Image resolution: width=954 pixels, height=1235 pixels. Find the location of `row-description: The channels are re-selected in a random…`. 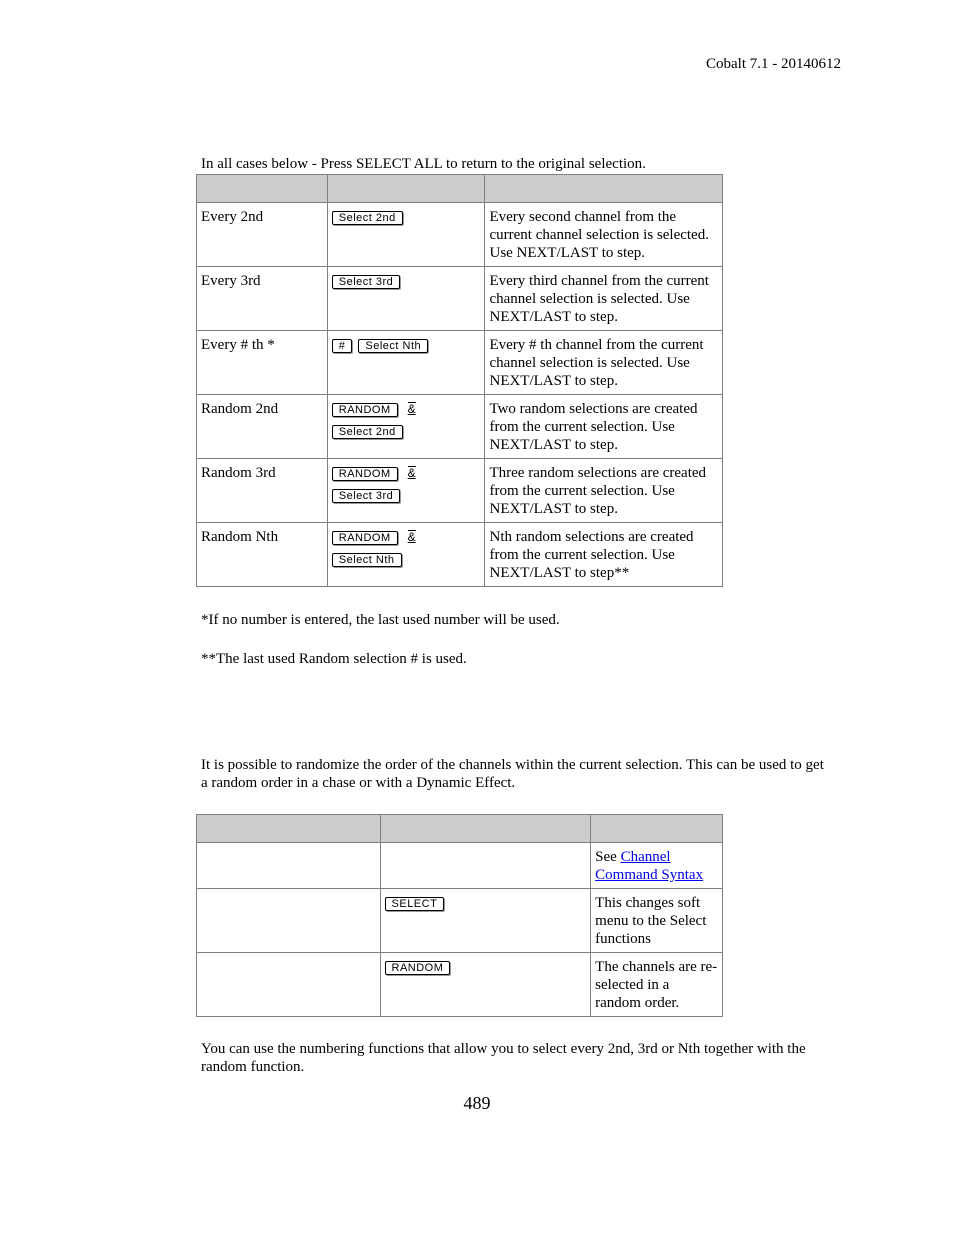

row-description: The channels are re-selected in a random… is located at coordinates (656, 984).